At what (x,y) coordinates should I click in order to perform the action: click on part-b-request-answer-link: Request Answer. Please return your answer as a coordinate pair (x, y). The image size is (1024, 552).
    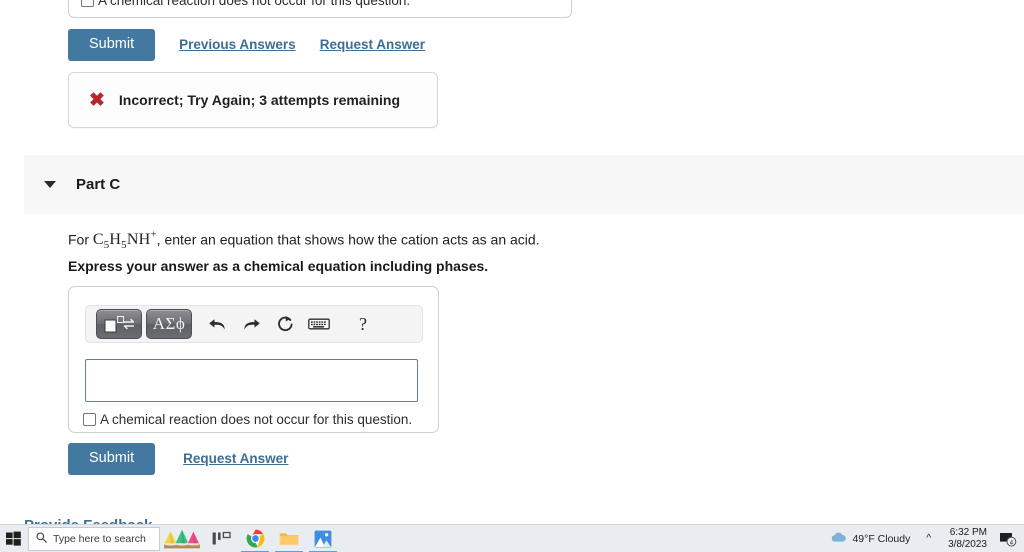
    Looking at the image, I should click on (372, 44).